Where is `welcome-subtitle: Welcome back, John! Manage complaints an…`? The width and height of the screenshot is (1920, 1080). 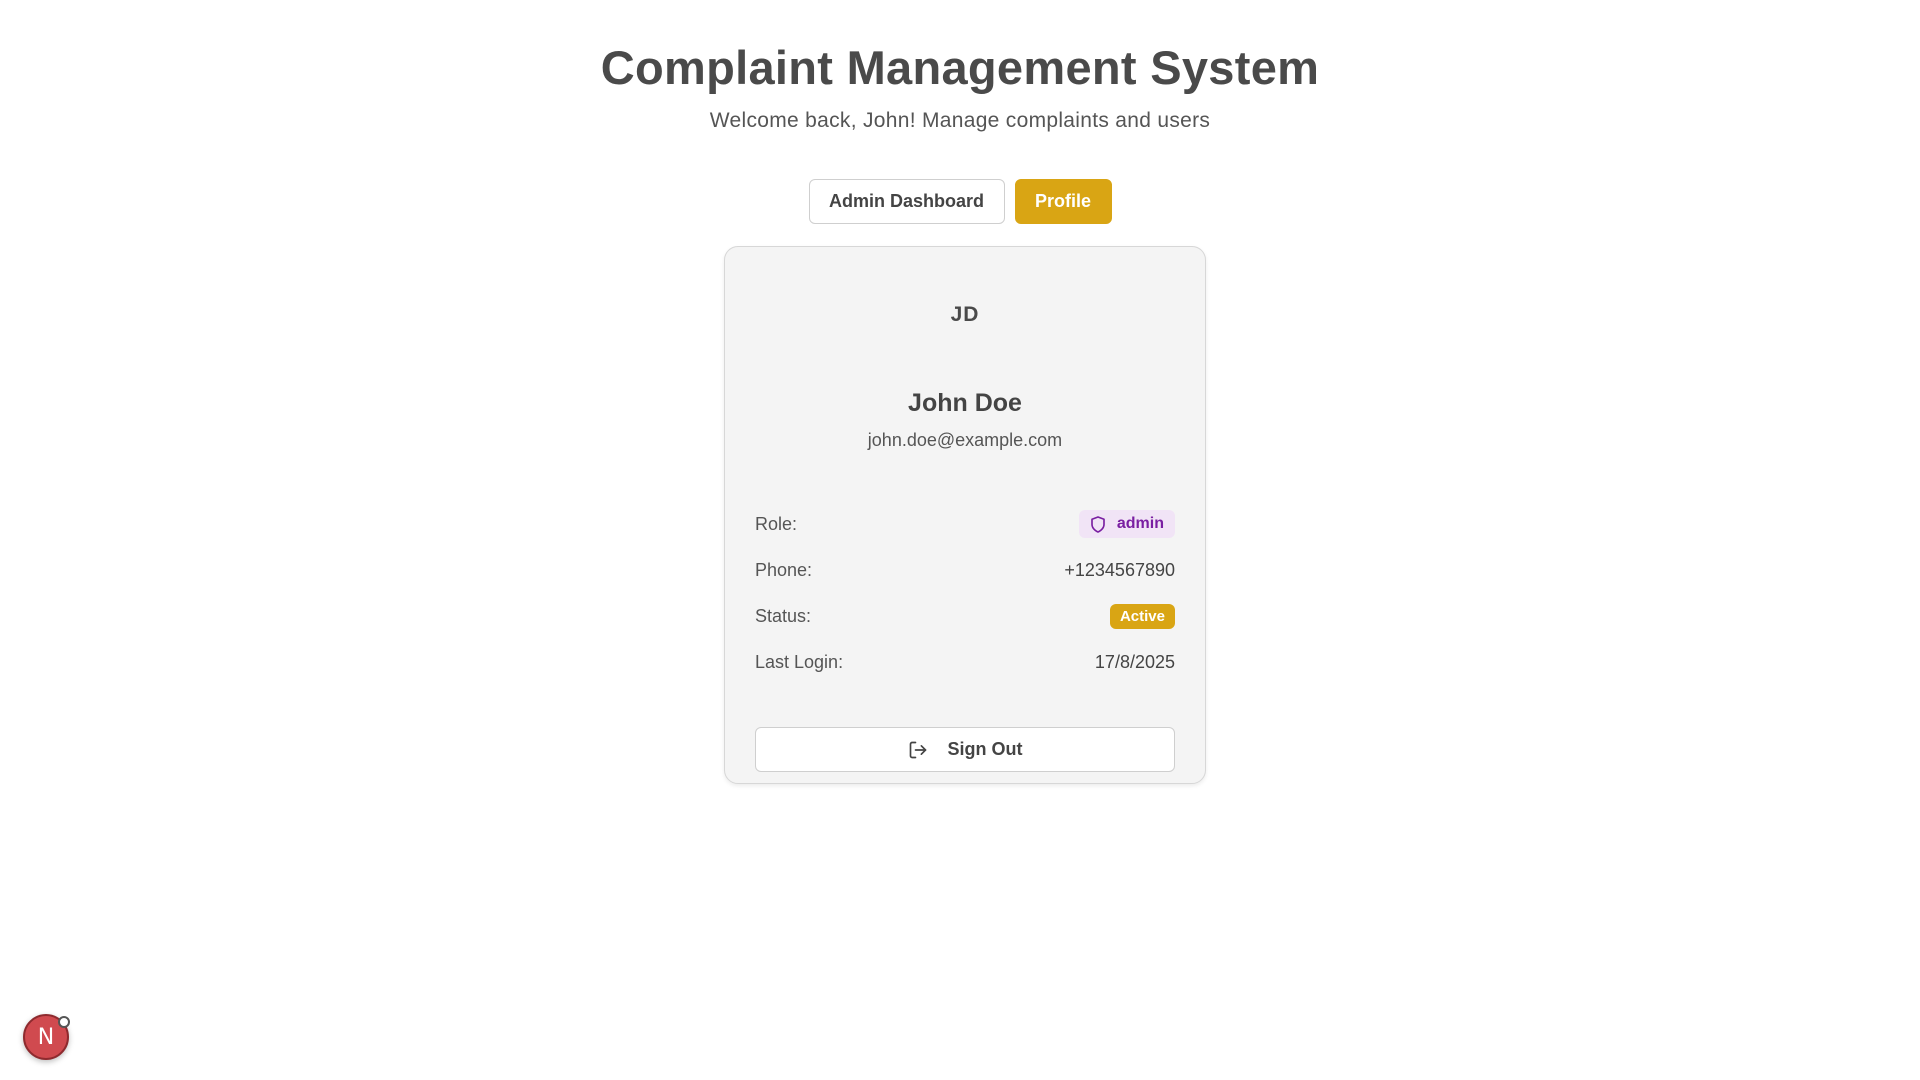
welcome-subtitle: Welcome back, John! Manage complaints an… is located at coordinates (960, 120).